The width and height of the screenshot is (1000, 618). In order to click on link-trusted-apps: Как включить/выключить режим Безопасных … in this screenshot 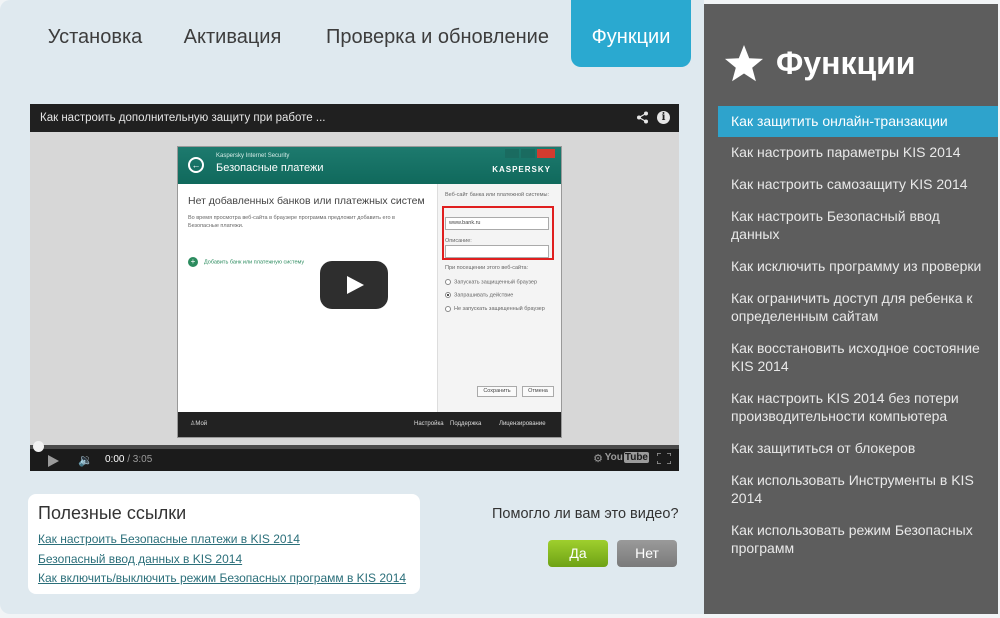, I will do `click(224, 579)`.